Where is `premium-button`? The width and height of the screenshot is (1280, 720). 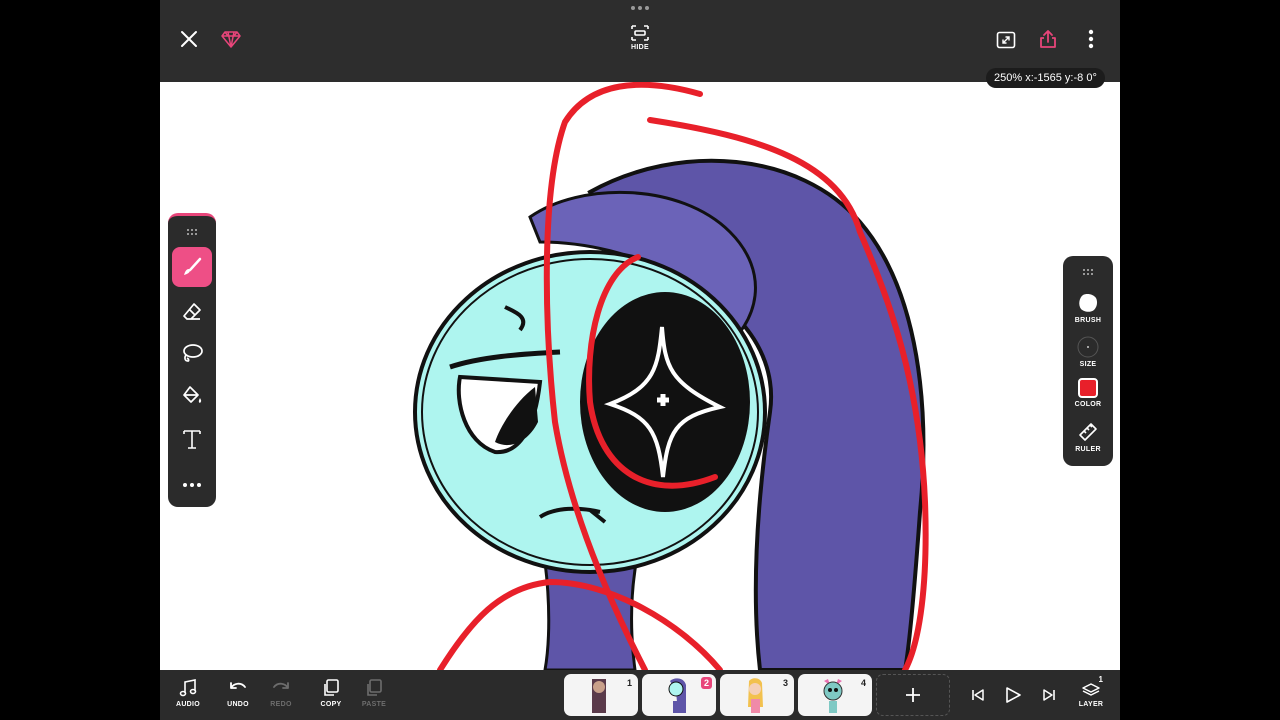
premium-button is located at coordinates (231, 39).